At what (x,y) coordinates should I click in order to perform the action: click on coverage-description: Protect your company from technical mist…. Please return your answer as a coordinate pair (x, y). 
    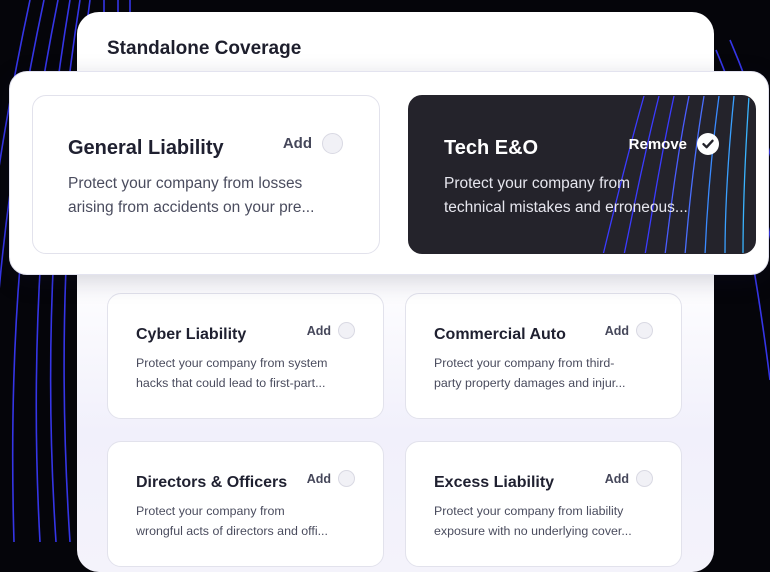
    Looking at the image, I should click on (566, 195).